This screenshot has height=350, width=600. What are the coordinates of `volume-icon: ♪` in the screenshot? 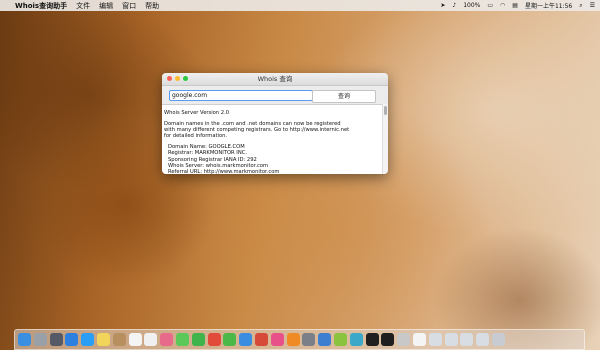 It's located at (454, 5).